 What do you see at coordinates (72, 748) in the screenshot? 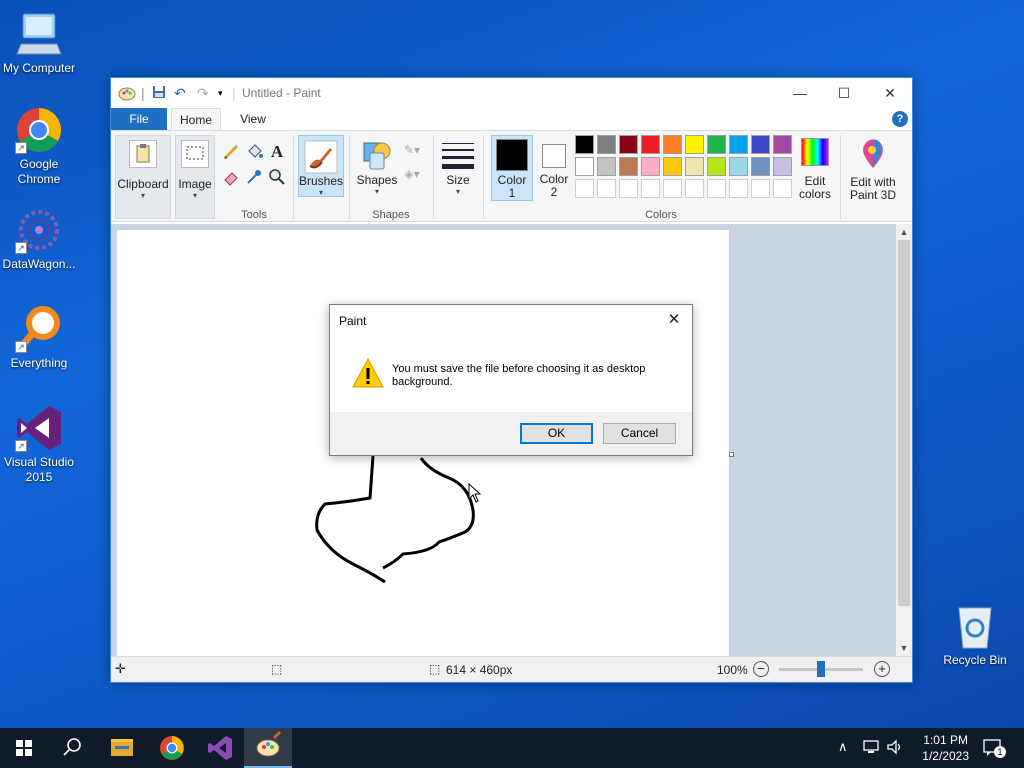
I see `search-icon` at bounding box center [72, 748].